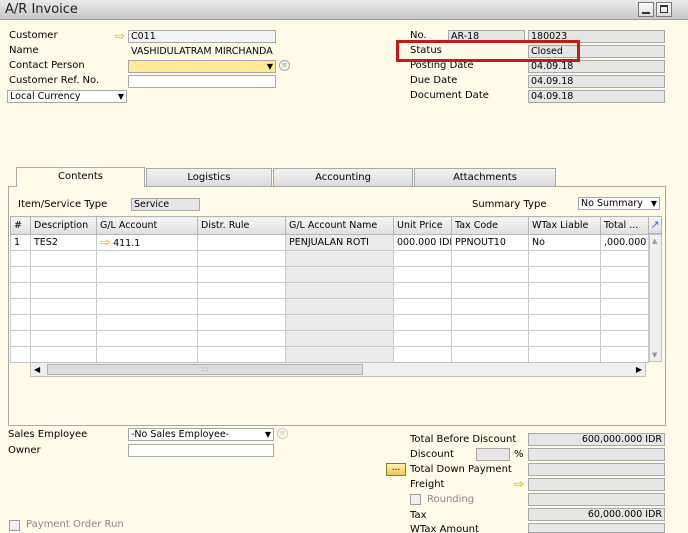 This screenshot has width=688, height=533. What do you see at coordinates (205, 369) in the screenshot?
I see `scroll-thumb: :::` at bounding box center [205, 369].